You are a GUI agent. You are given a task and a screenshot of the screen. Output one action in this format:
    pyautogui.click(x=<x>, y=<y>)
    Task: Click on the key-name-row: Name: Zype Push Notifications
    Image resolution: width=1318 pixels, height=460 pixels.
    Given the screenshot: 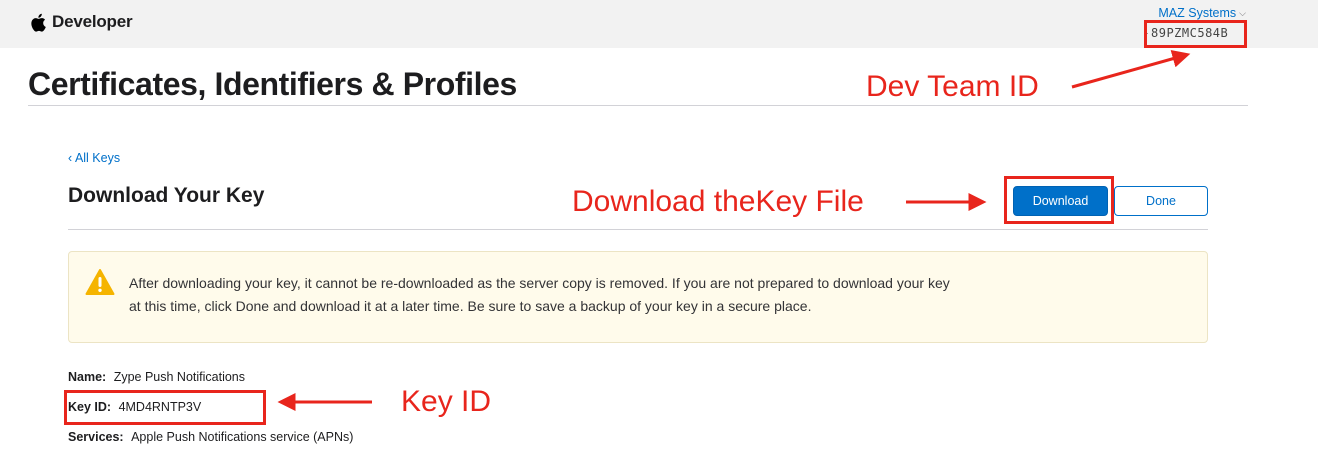 What is the action you would take?
    pyautogui.click(x=156, y=377)
    